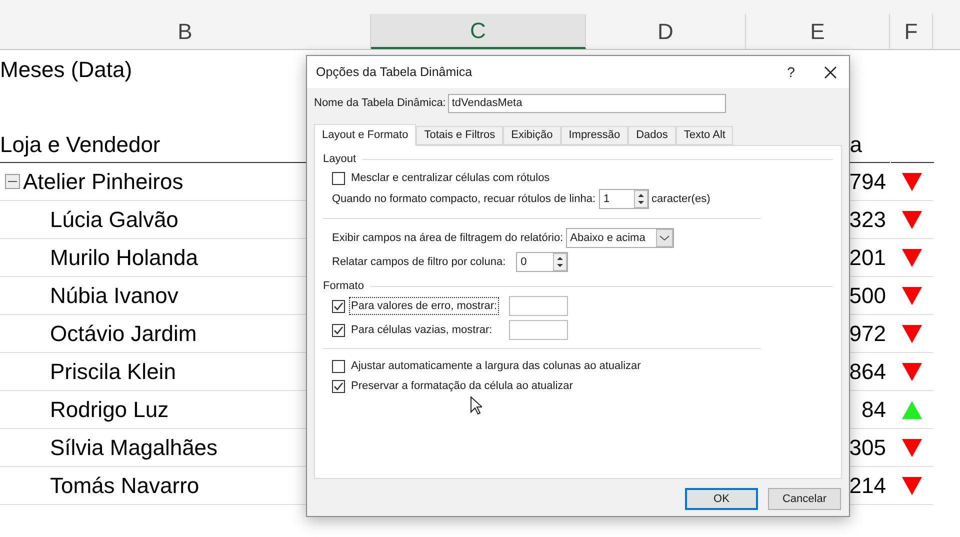 The image size is (960, 537). What do you see at coordinates (538, 306) in the screenshot?
I see `error-value-field` at bounding box center [538, 306].